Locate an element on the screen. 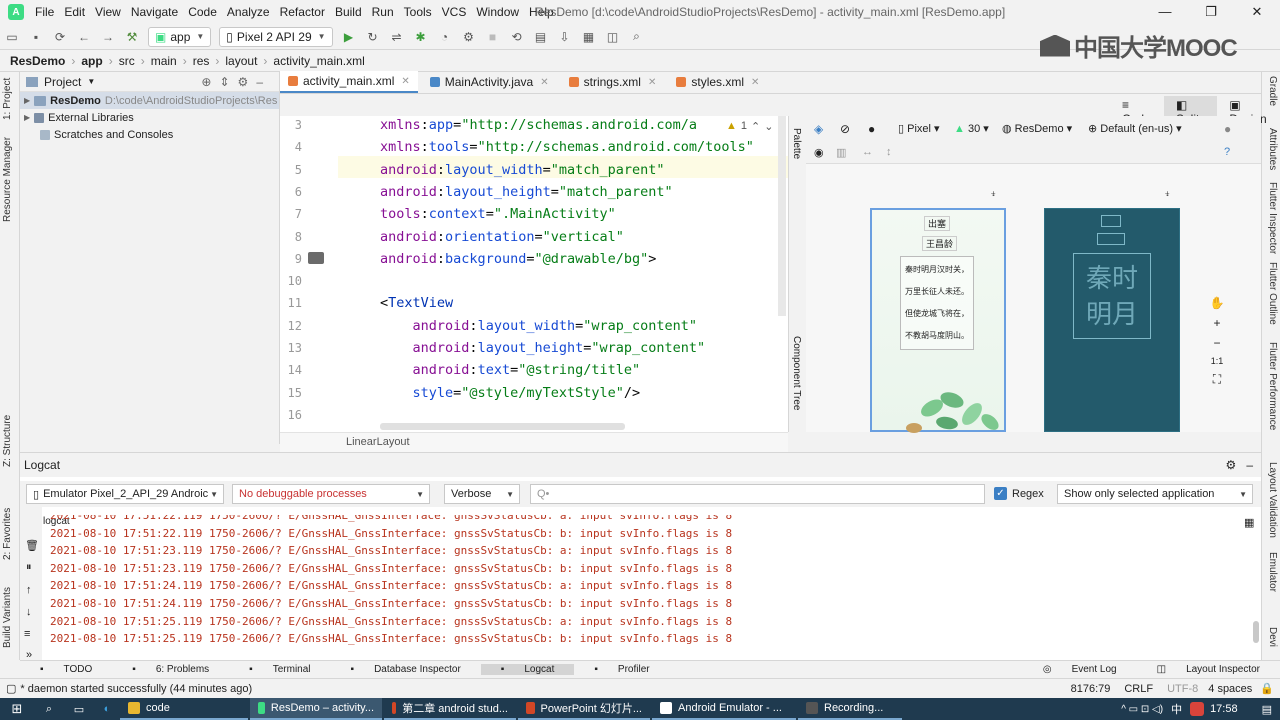 This screenshot has height=720, width=1280. open-folder-icon: ▭ is located at coordinates (12, 37).